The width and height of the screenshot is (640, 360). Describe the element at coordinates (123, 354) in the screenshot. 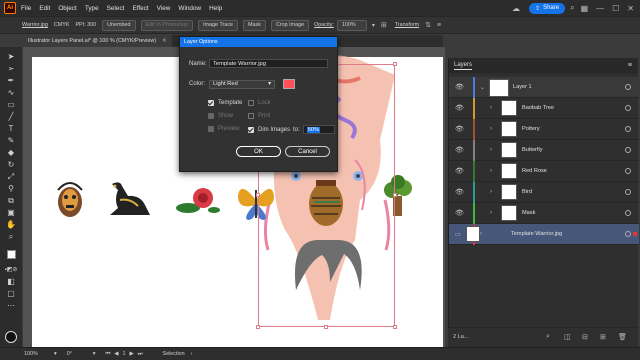

I see `artboard-number: 1` at that location.